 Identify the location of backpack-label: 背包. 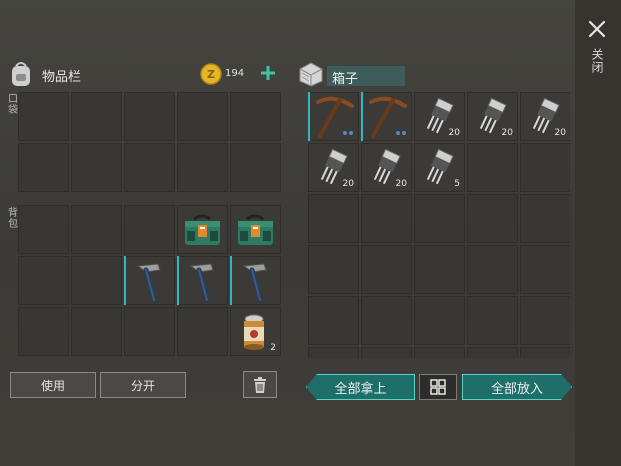
(13, 219).